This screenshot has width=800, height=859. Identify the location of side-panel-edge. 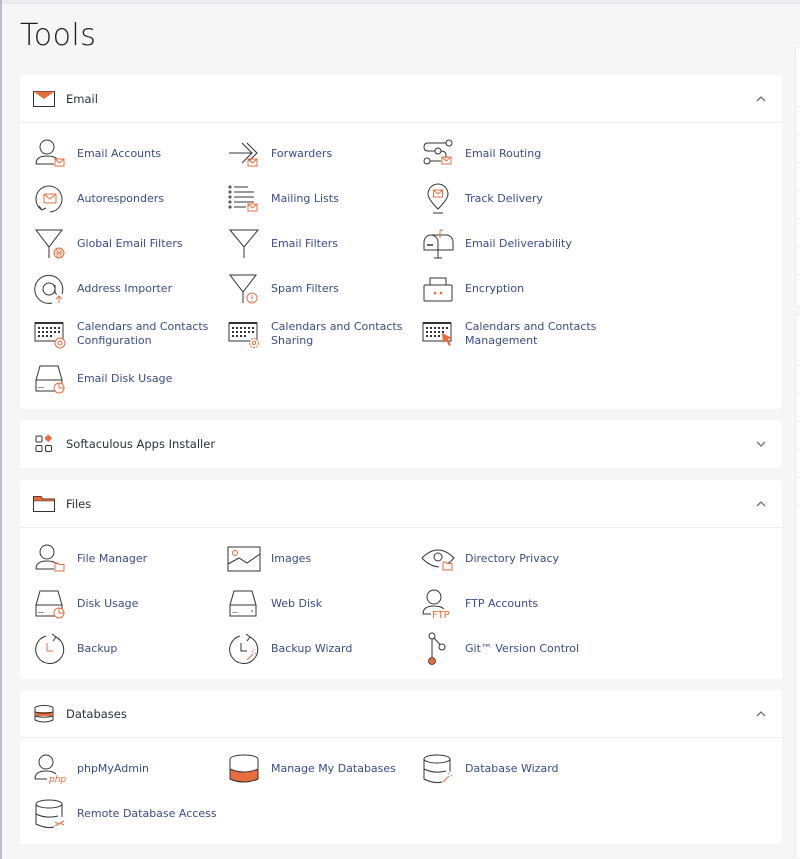
(797, 177).